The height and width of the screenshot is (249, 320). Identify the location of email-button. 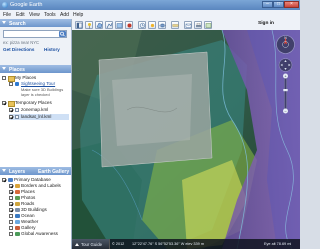
(188, 24).